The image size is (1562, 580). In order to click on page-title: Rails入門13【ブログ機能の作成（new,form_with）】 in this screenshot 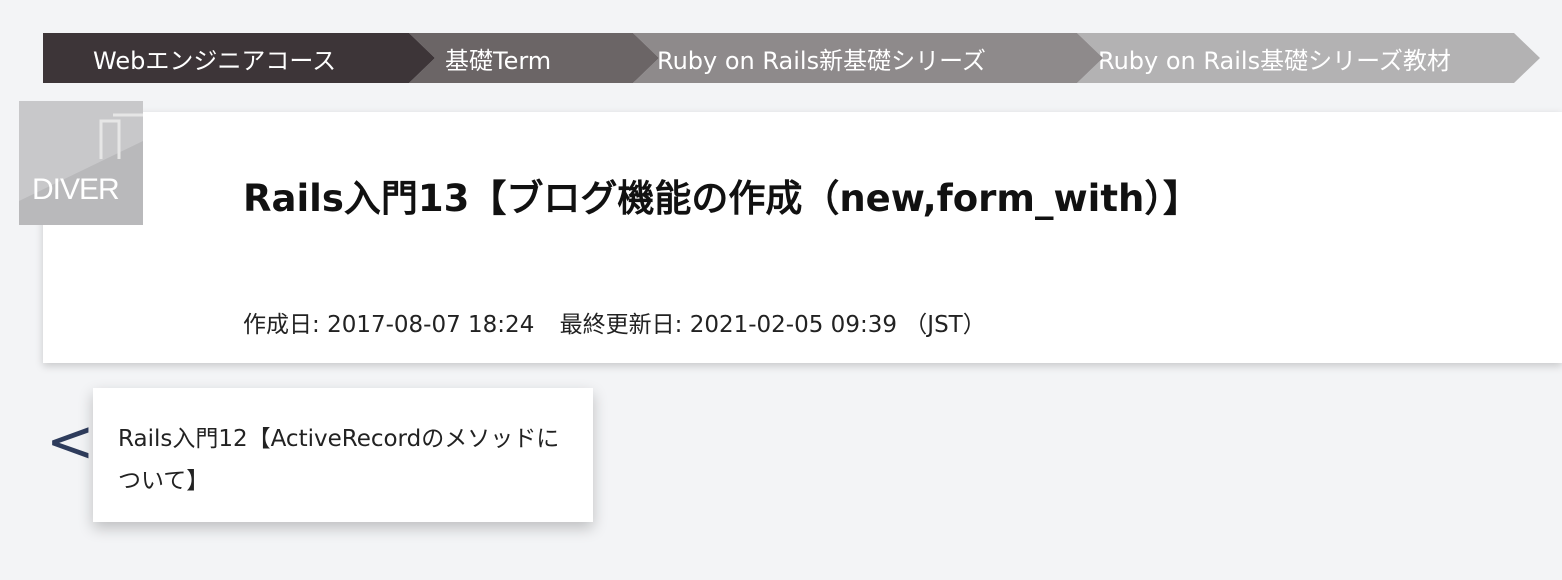, I will do `click(721, 198)`.